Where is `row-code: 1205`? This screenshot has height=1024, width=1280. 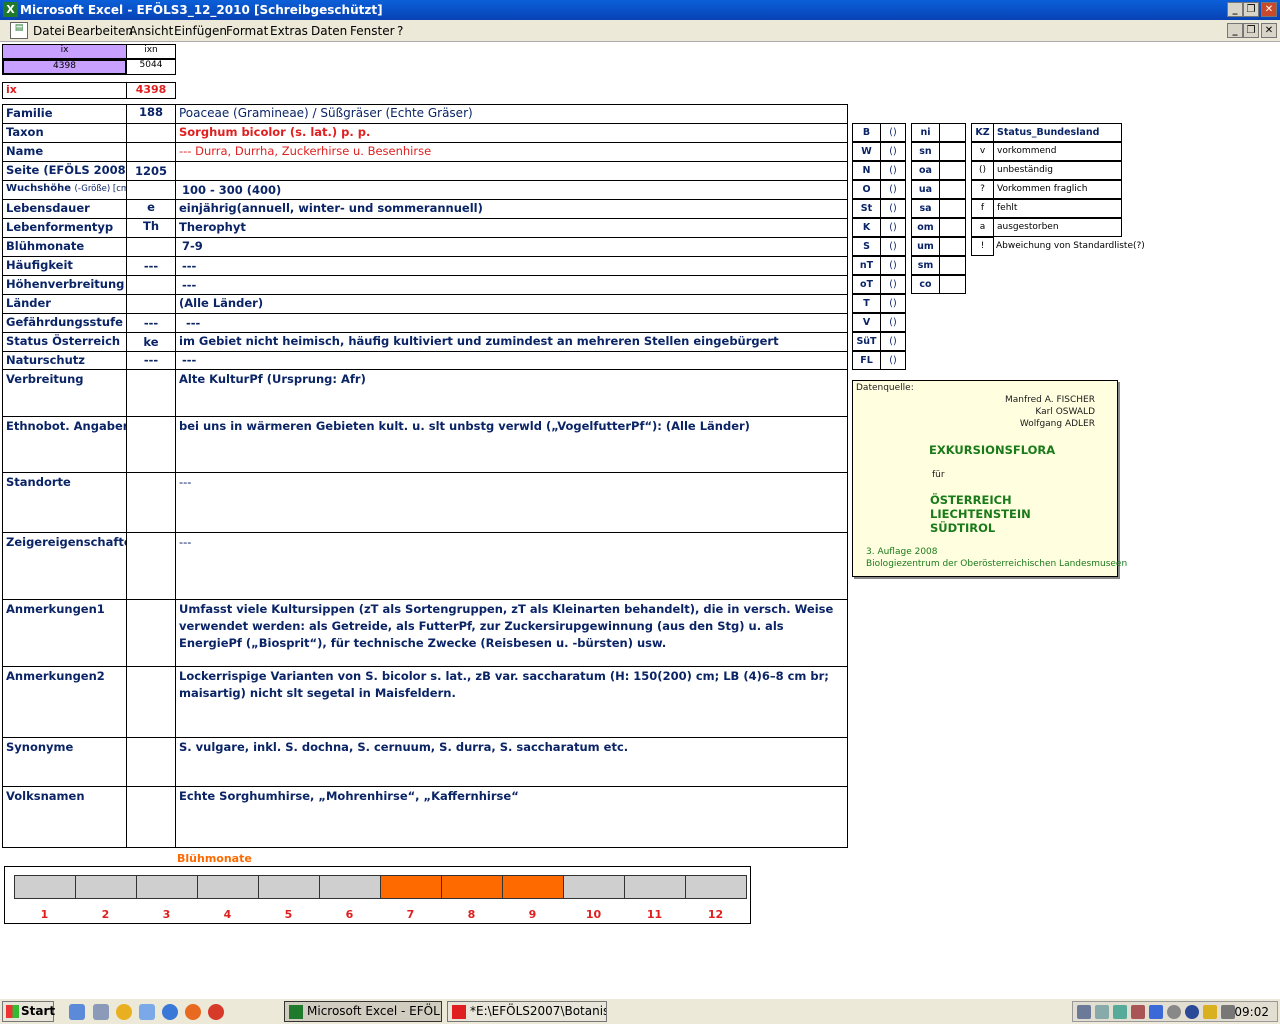 row-code: 1205 is located at coordinates (151, 171).